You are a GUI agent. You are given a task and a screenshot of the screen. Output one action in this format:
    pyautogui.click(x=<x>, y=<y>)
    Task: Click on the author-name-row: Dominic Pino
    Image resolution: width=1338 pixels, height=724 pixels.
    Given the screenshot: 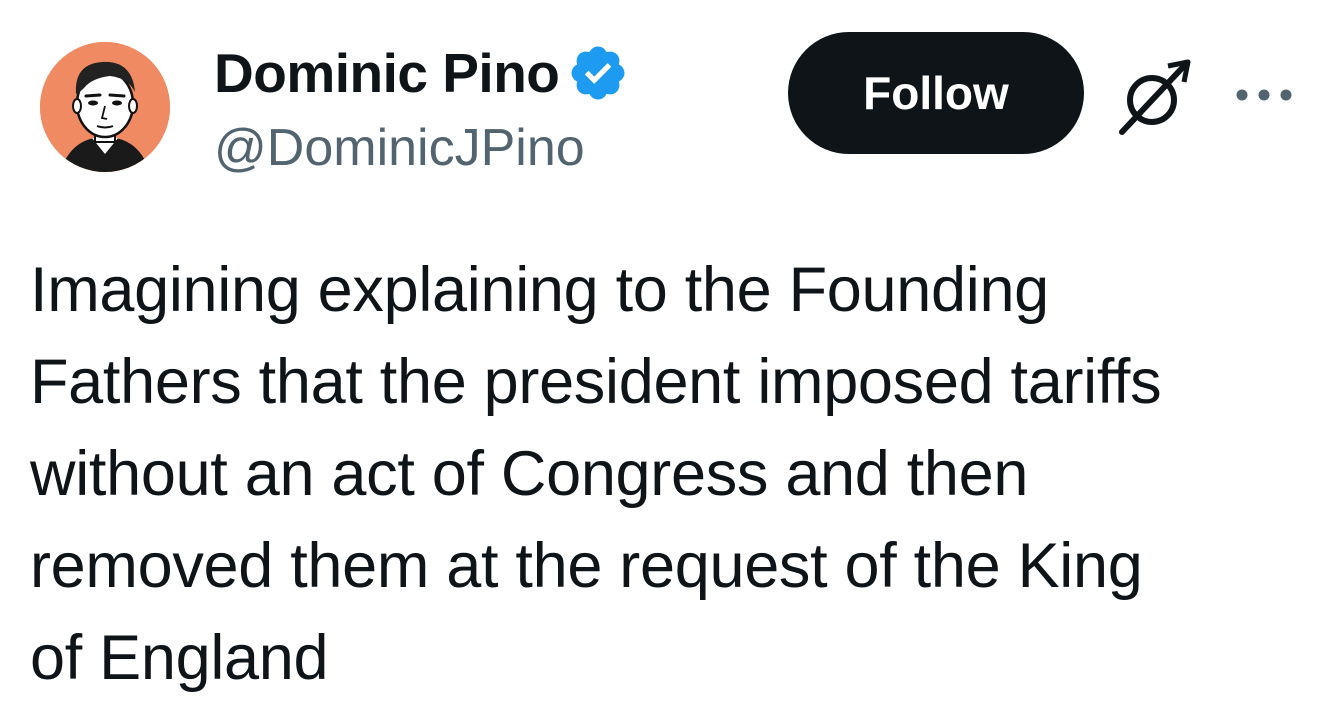 What is the action you would take?
    pyautogui.click(x=421, y=73)
    